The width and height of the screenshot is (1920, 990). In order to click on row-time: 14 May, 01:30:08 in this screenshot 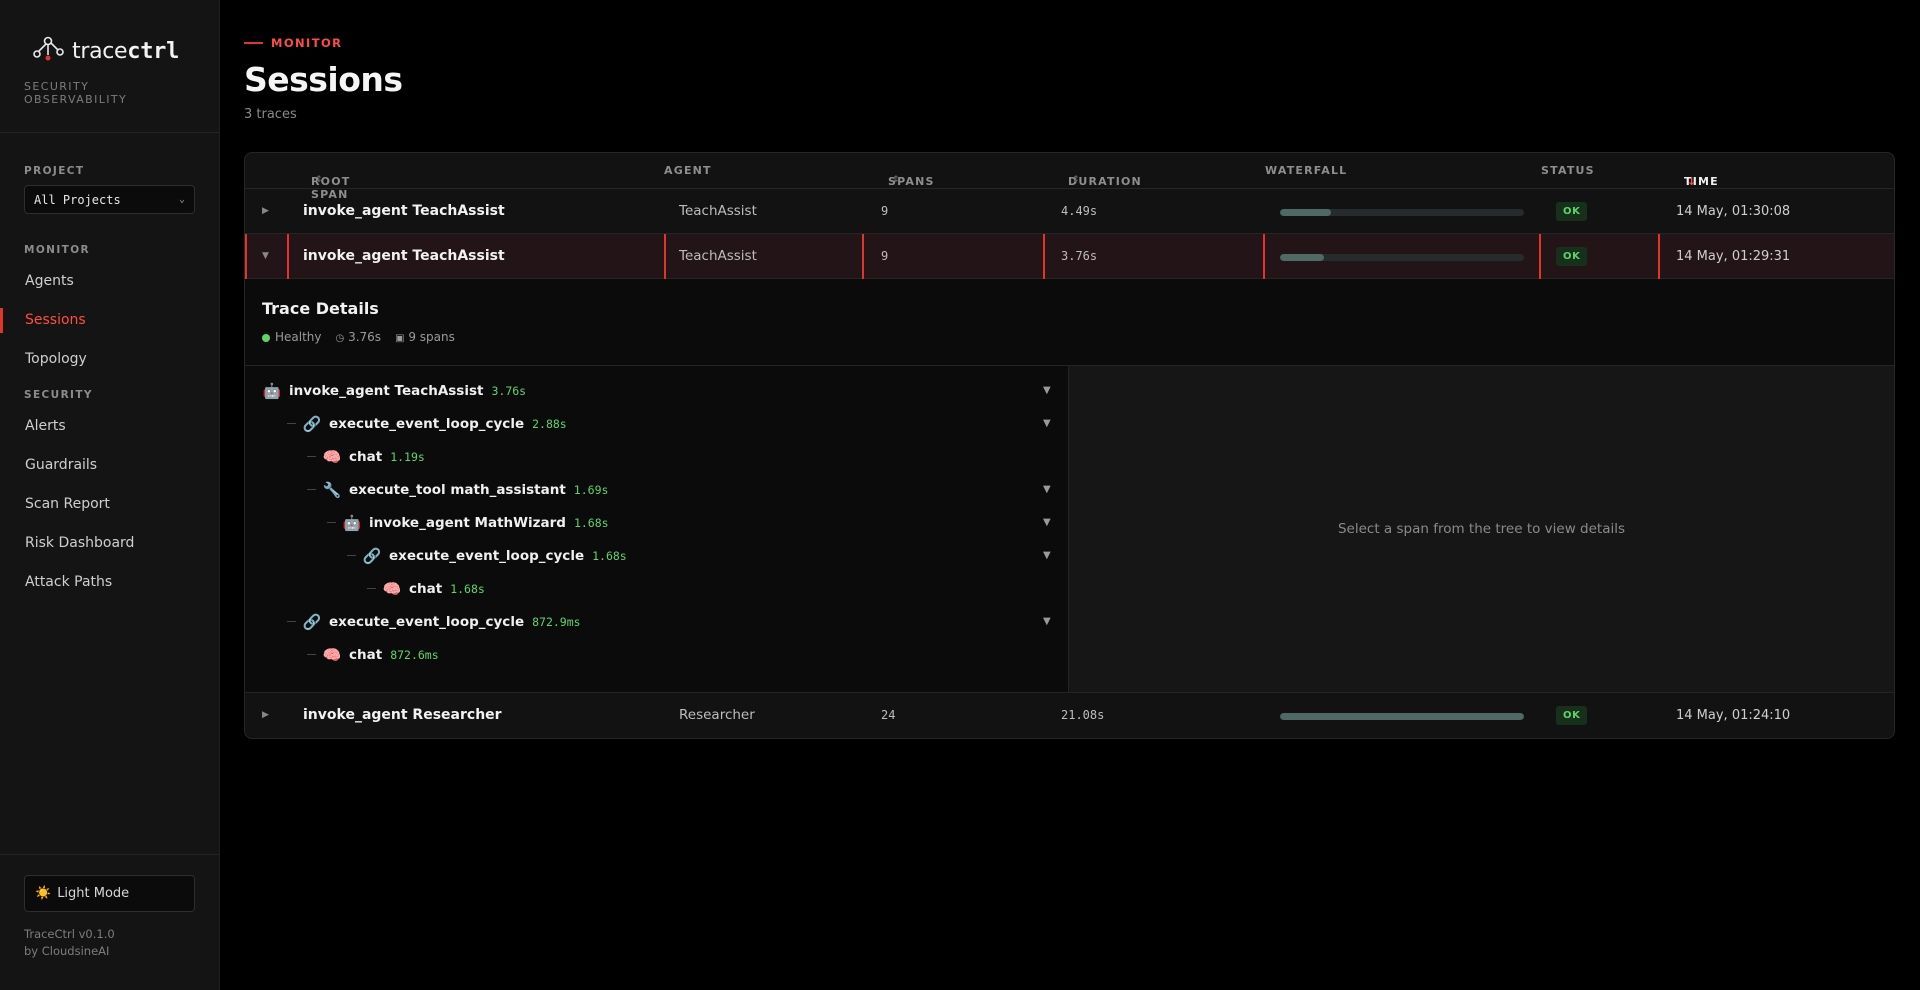, I will do `click(1733, 211)`.